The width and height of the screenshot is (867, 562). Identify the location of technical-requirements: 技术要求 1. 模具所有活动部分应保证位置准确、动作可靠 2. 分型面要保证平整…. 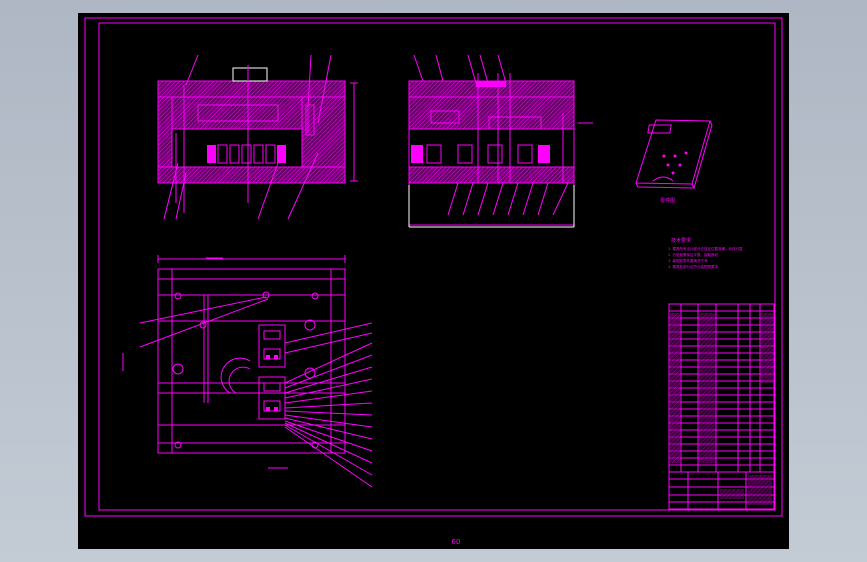
(705, 253).